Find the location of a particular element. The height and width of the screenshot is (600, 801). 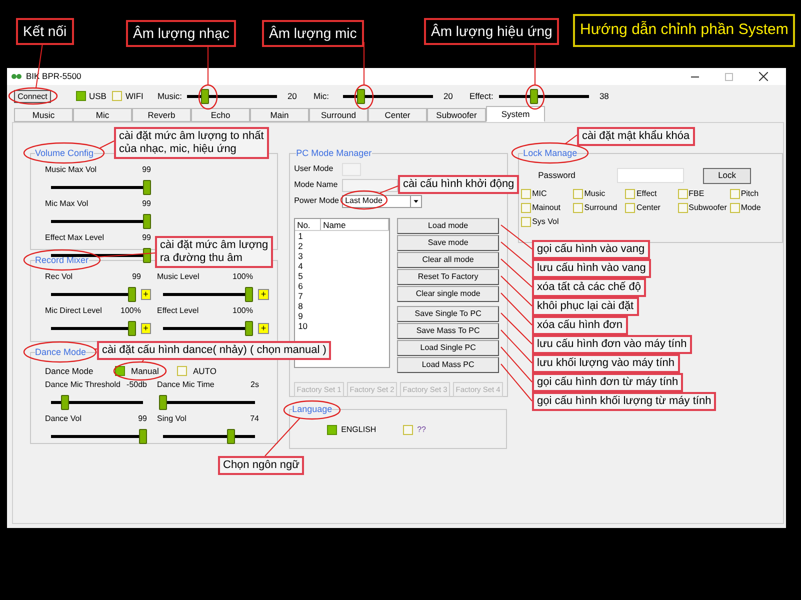

annotation-label: cài đặt cấu hình dance( nhảy) ( chọn manual ) is located at coordinates (214, 350).